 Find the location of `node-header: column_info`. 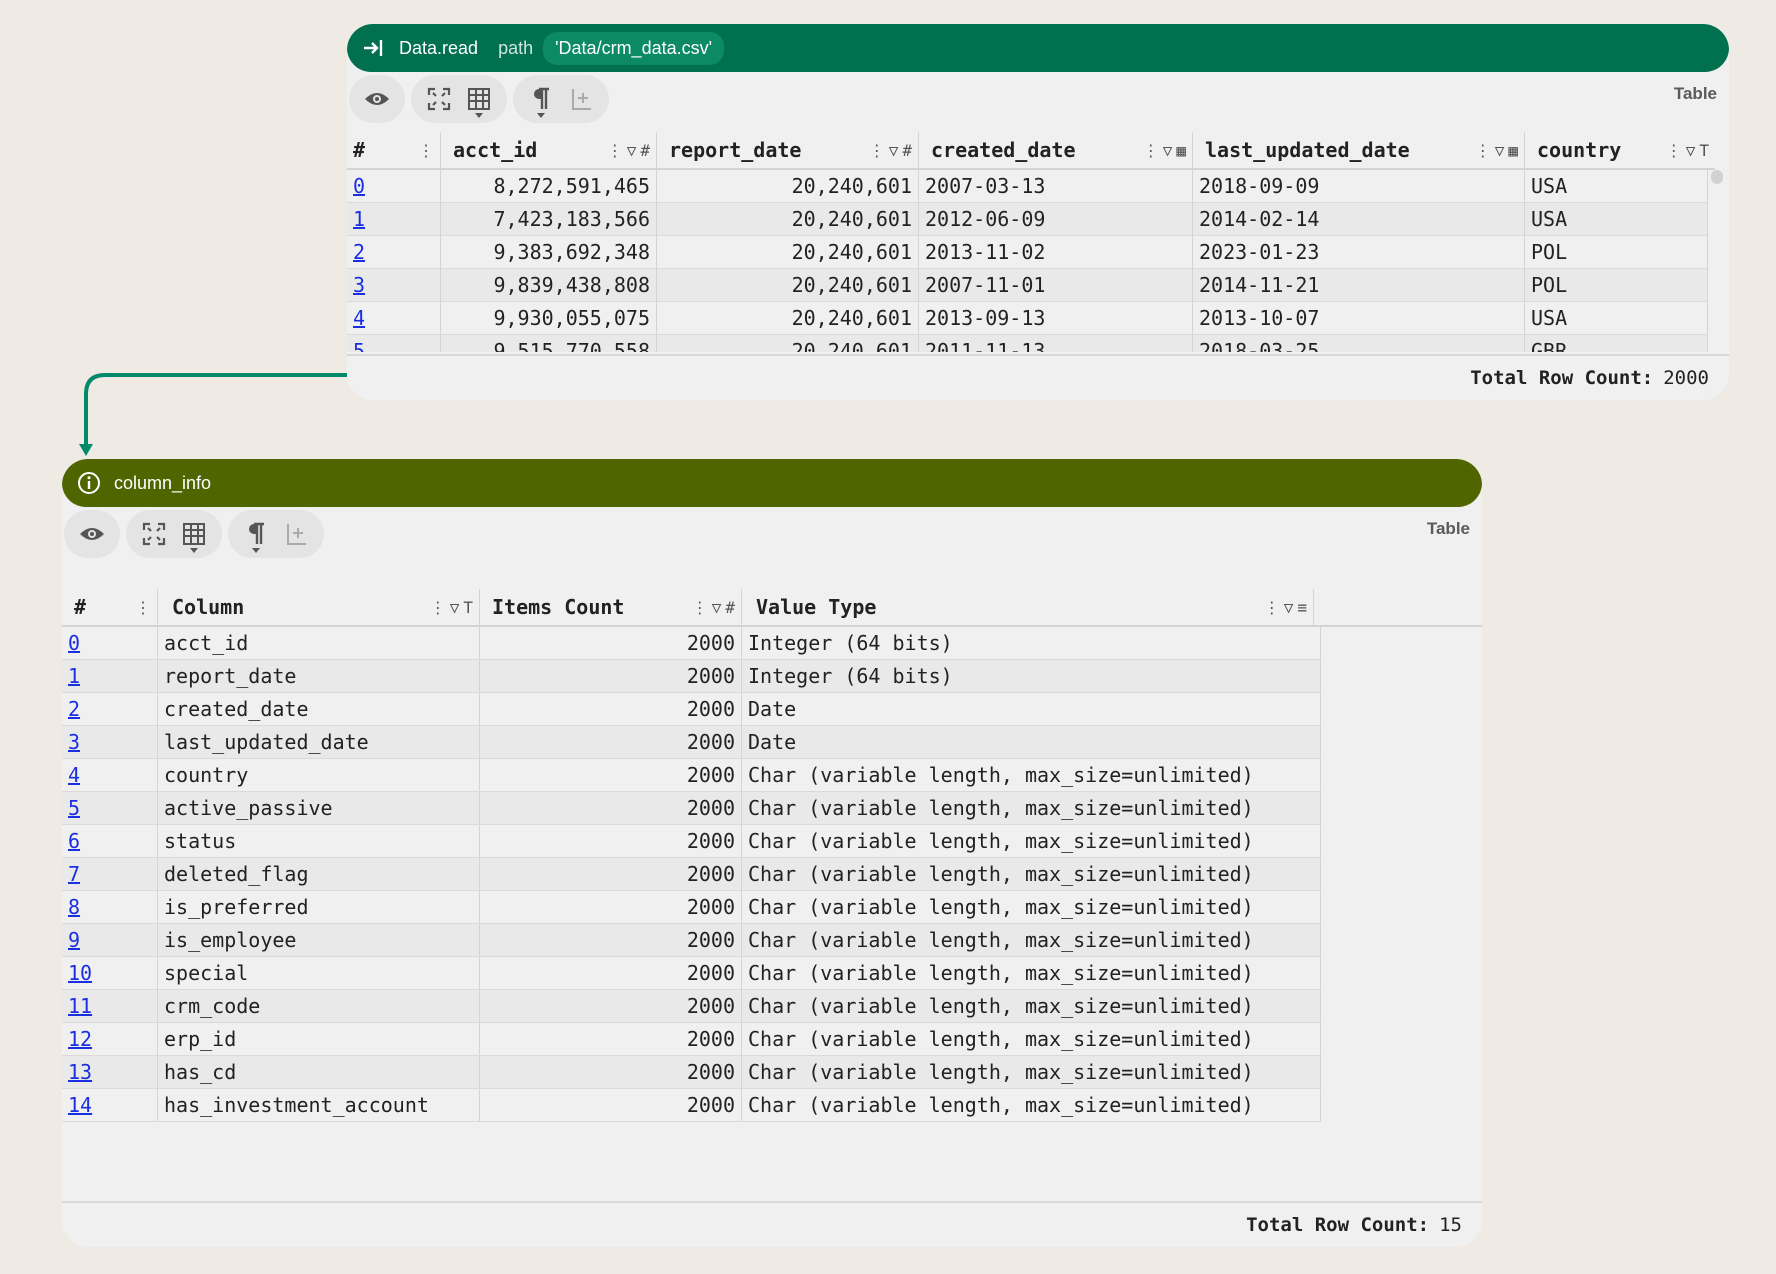

node-header: column_info is located at coordinates (772, 483).